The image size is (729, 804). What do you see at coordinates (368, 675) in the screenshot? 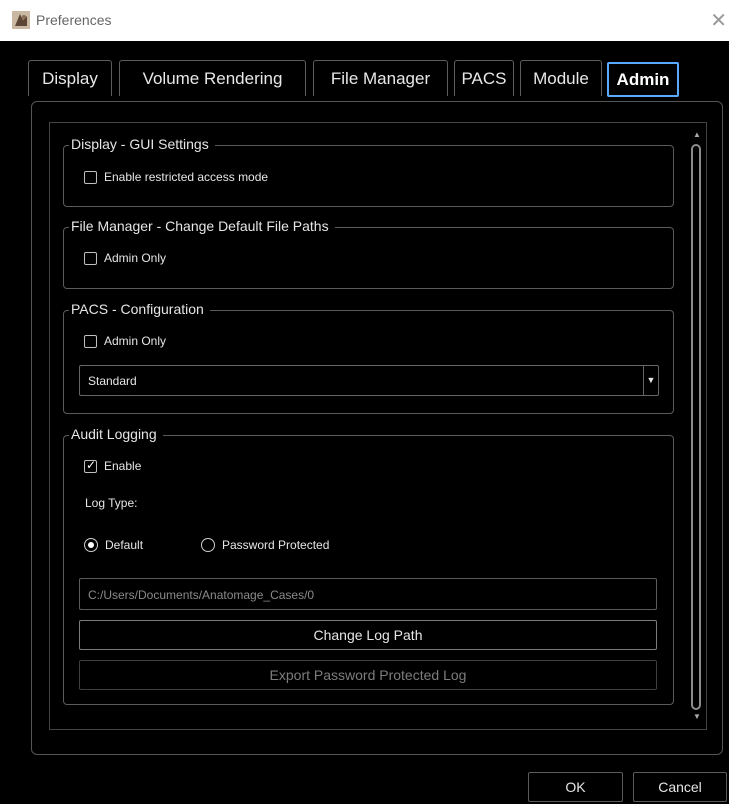
I see `export-log-button: Export Password Protected Log` at bounding box center [368, 675].